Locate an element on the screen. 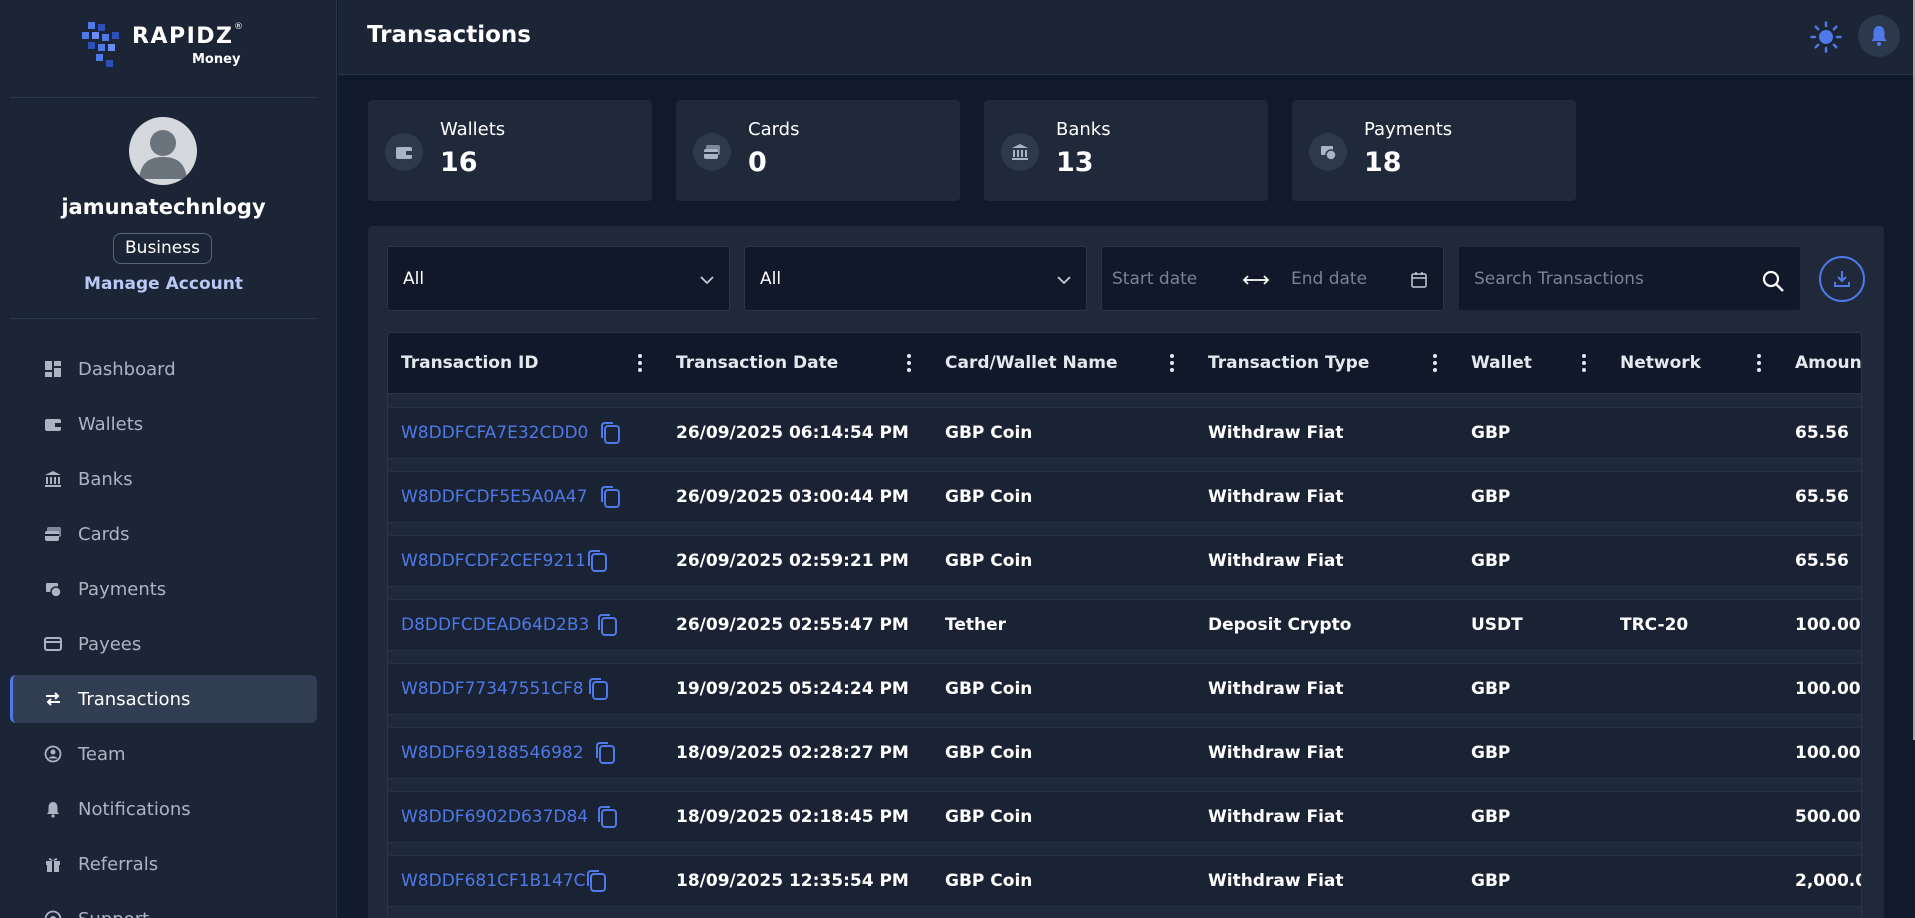 This screenshot has height=918, width=1915. stat-card-wallets: Wallets 16 is located at coordinates (510, 150).